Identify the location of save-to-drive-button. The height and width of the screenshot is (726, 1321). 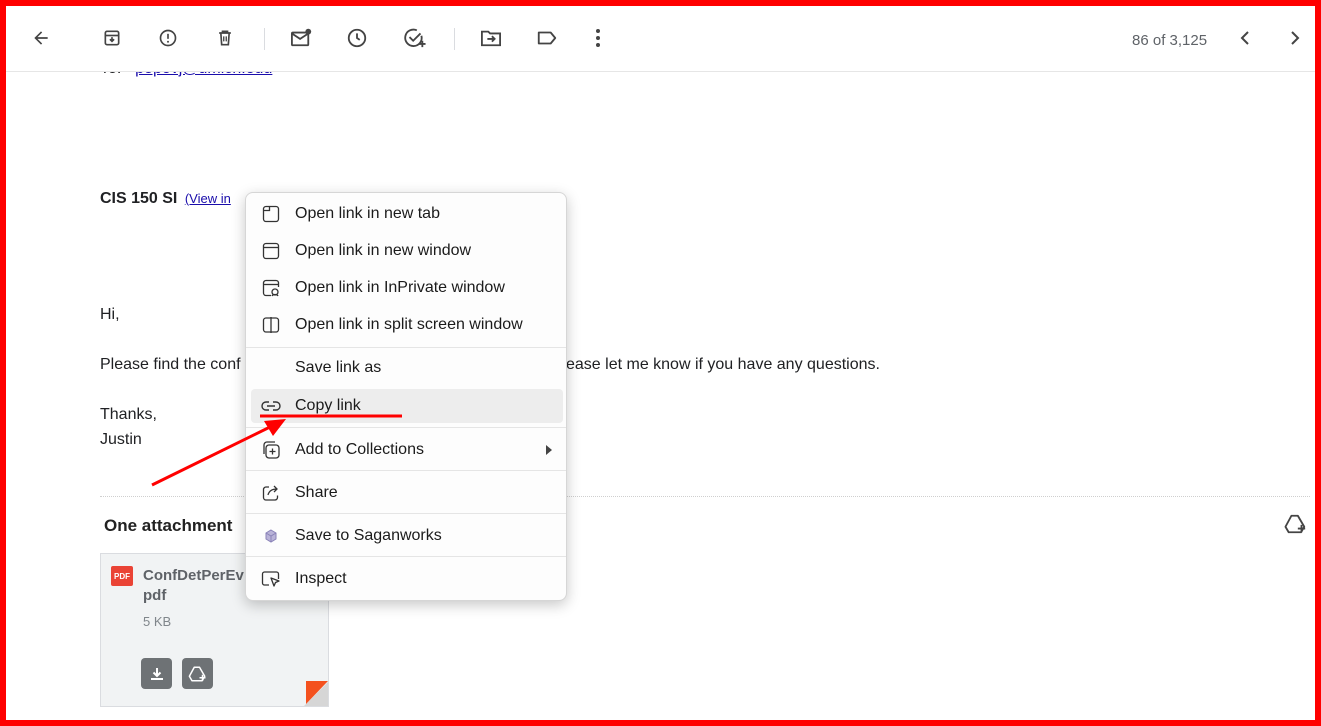
(197, 673).